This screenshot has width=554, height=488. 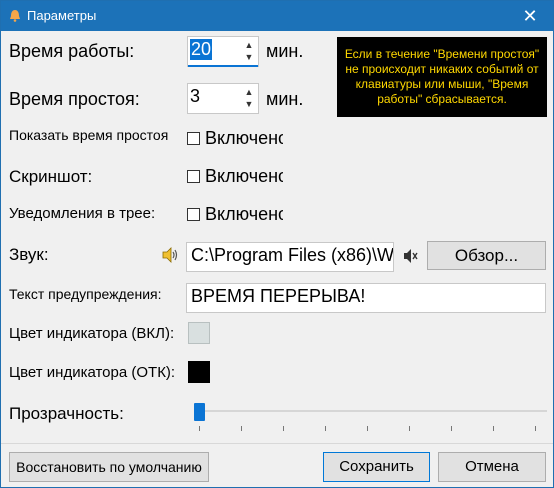 What do you see at coordinates (199, 372) in the screenshot?
I see `indicator-off-color-swatch` at bounding box center [199, 372].